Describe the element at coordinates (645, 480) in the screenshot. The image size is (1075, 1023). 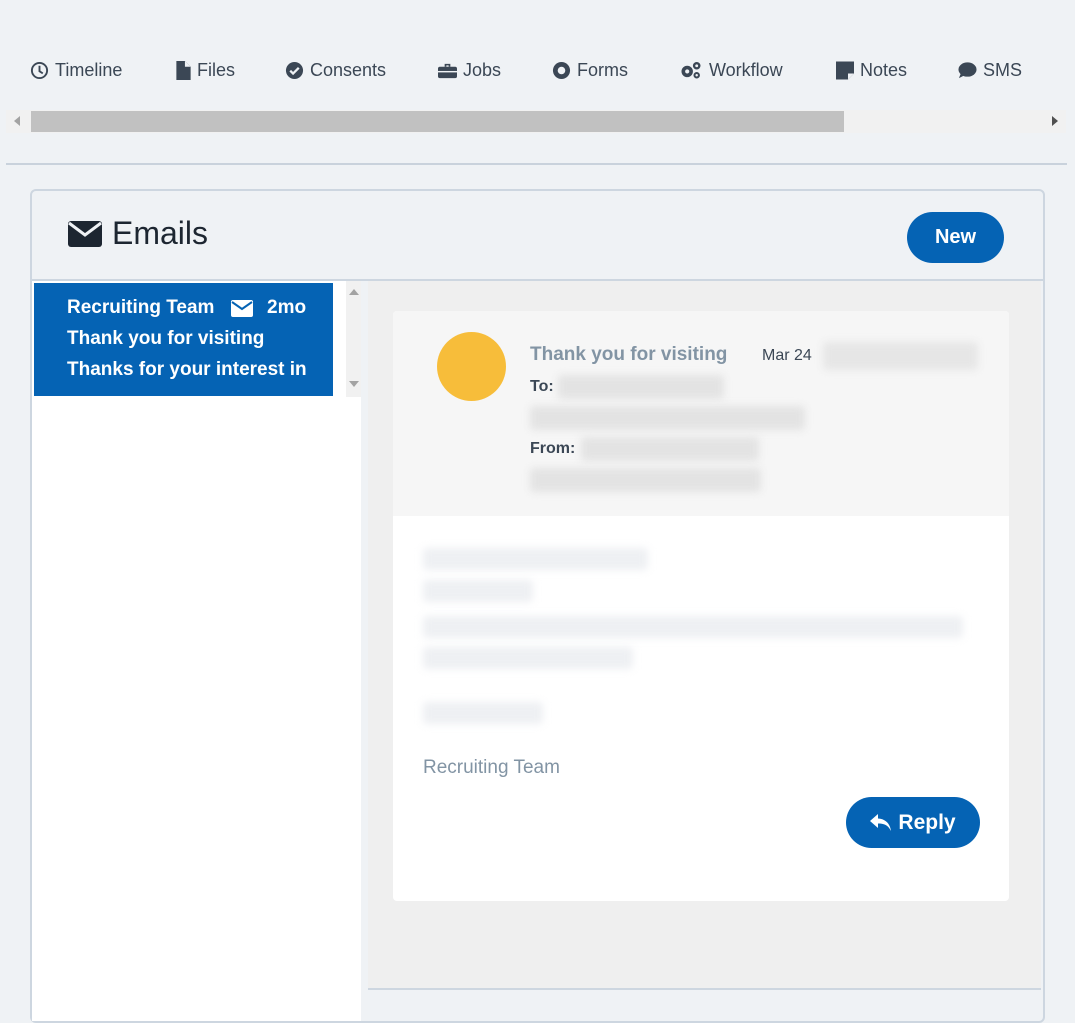
I see `redacted-sender-email` at that location.